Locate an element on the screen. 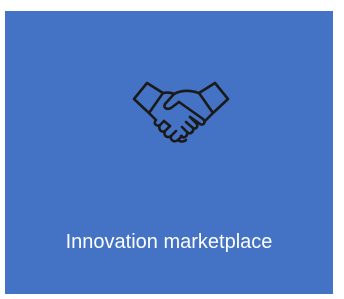  handshake-icon is located at coordinates (181, 114).